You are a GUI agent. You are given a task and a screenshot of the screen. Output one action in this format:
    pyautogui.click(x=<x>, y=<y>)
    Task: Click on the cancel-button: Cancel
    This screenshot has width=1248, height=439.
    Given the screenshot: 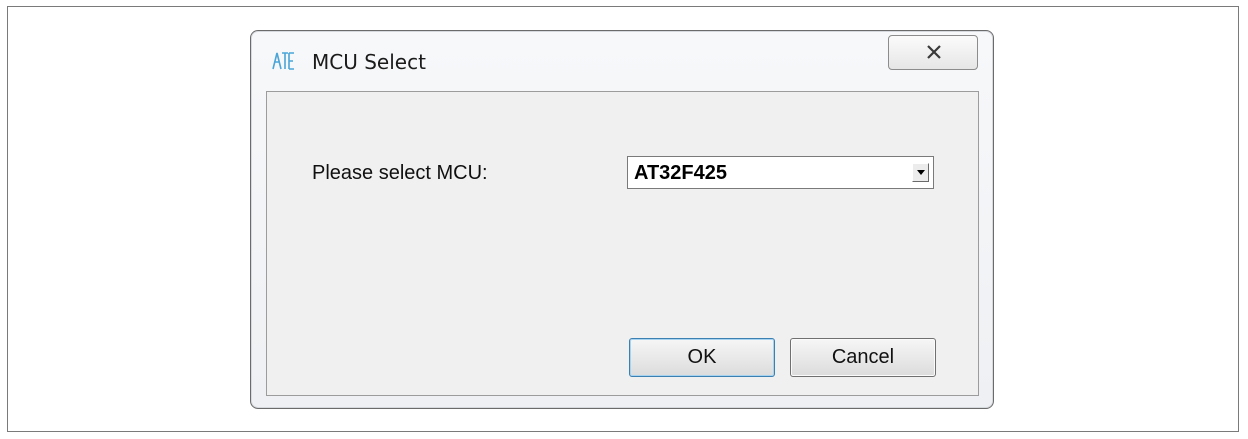 What is the action you would take?
    pyautogui.click(x=863, y=357)
    